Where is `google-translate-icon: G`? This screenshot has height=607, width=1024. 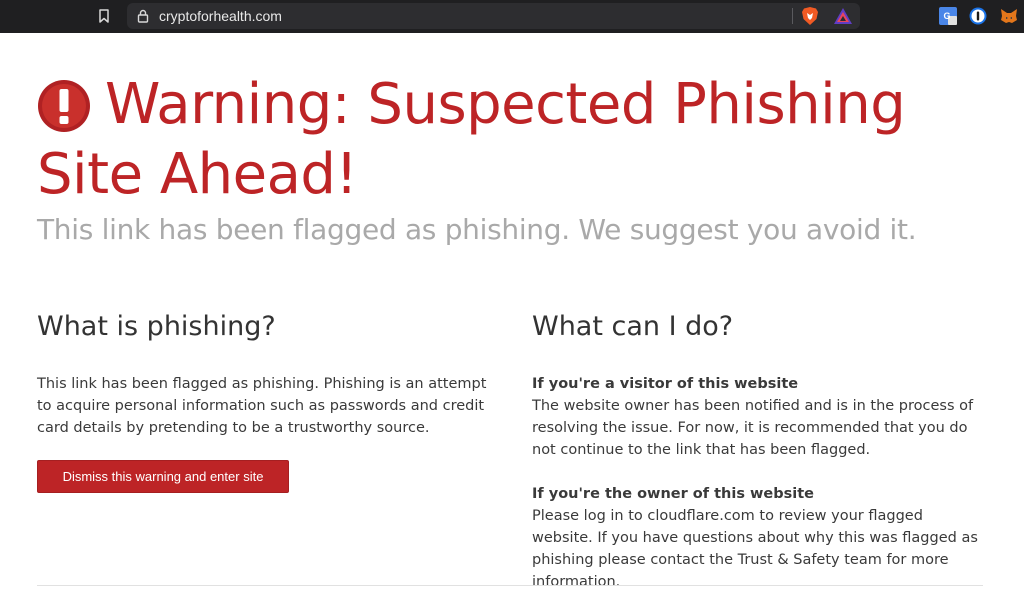 google-translate-icon: G is located at coordinates (948, 16).